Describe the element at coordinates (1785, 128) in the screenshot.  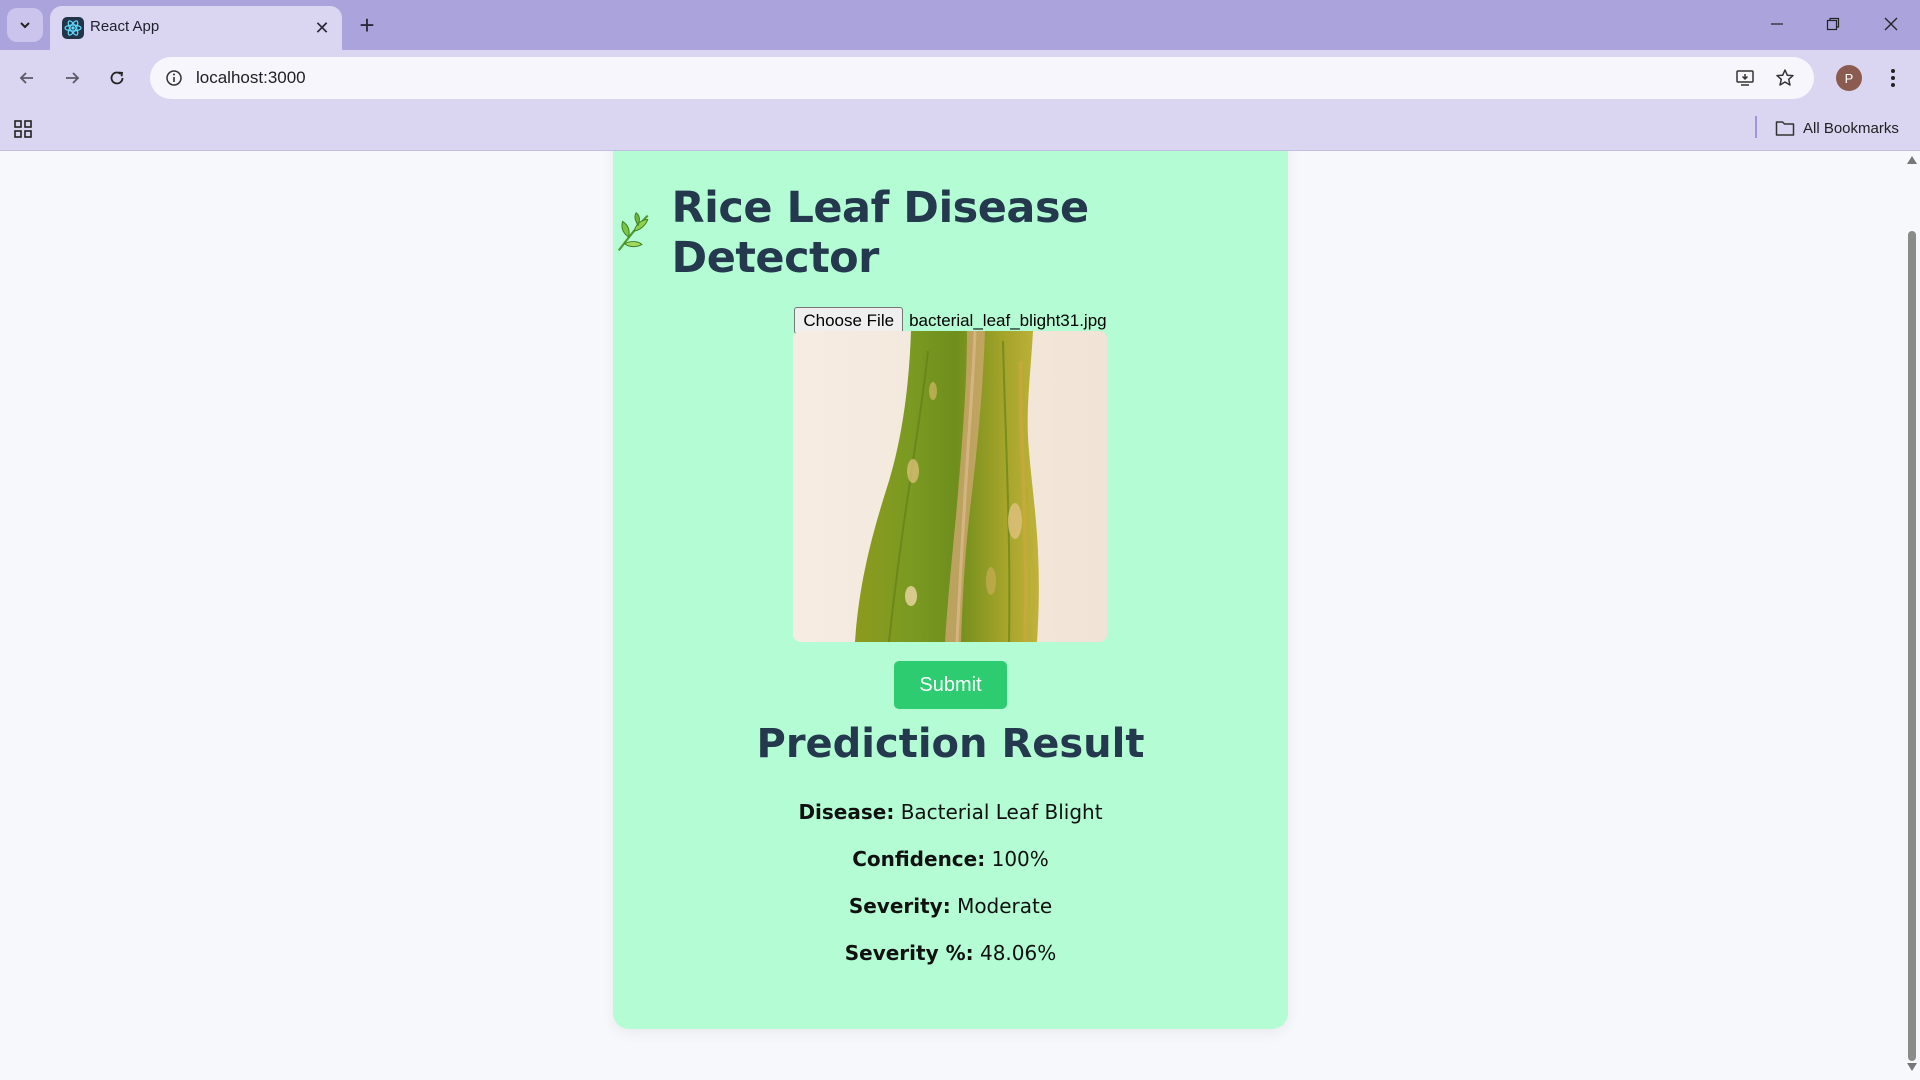
I see `folder-icon` at that location.